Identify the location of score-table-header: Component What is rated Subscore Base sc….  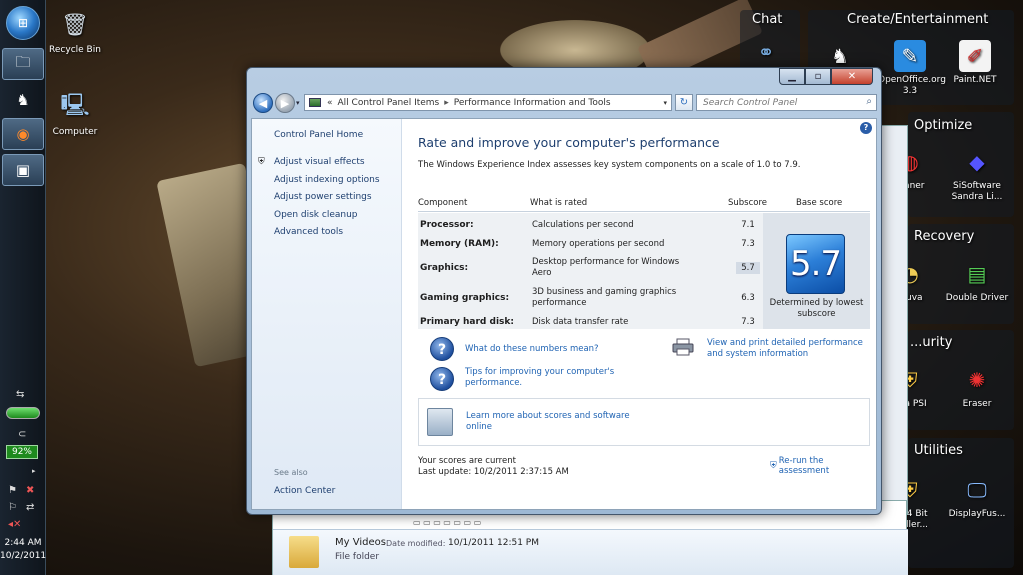
(644, 201).